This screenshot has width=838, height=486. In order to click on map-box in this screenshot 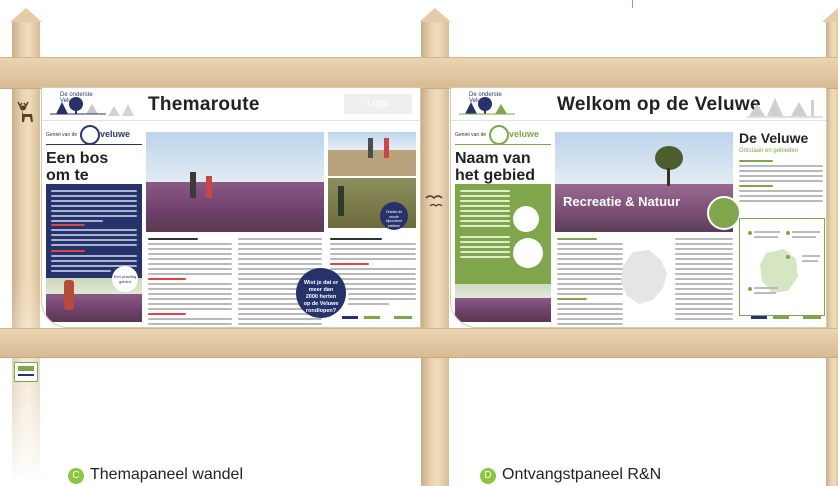, I will do `click(782, 267)`.